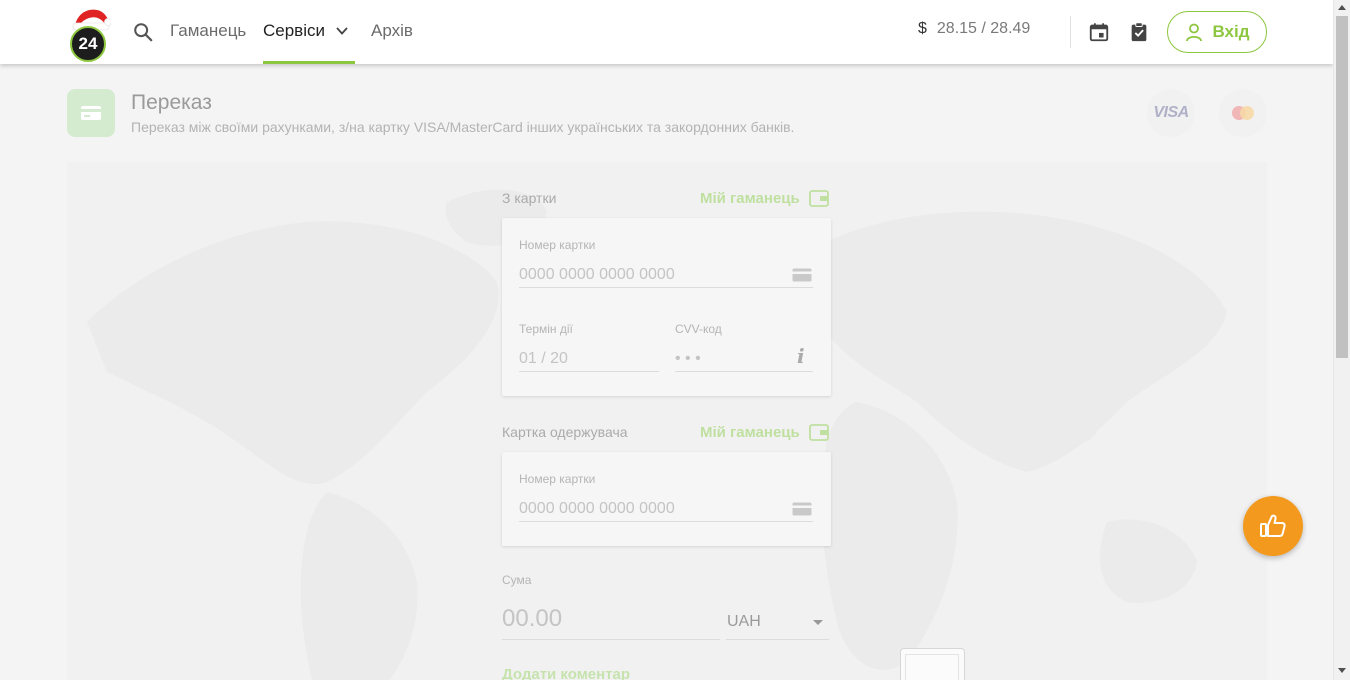 The image size is (1350, 680). I want to click on feedback-thumbs-up-button, so click(1273, 526).